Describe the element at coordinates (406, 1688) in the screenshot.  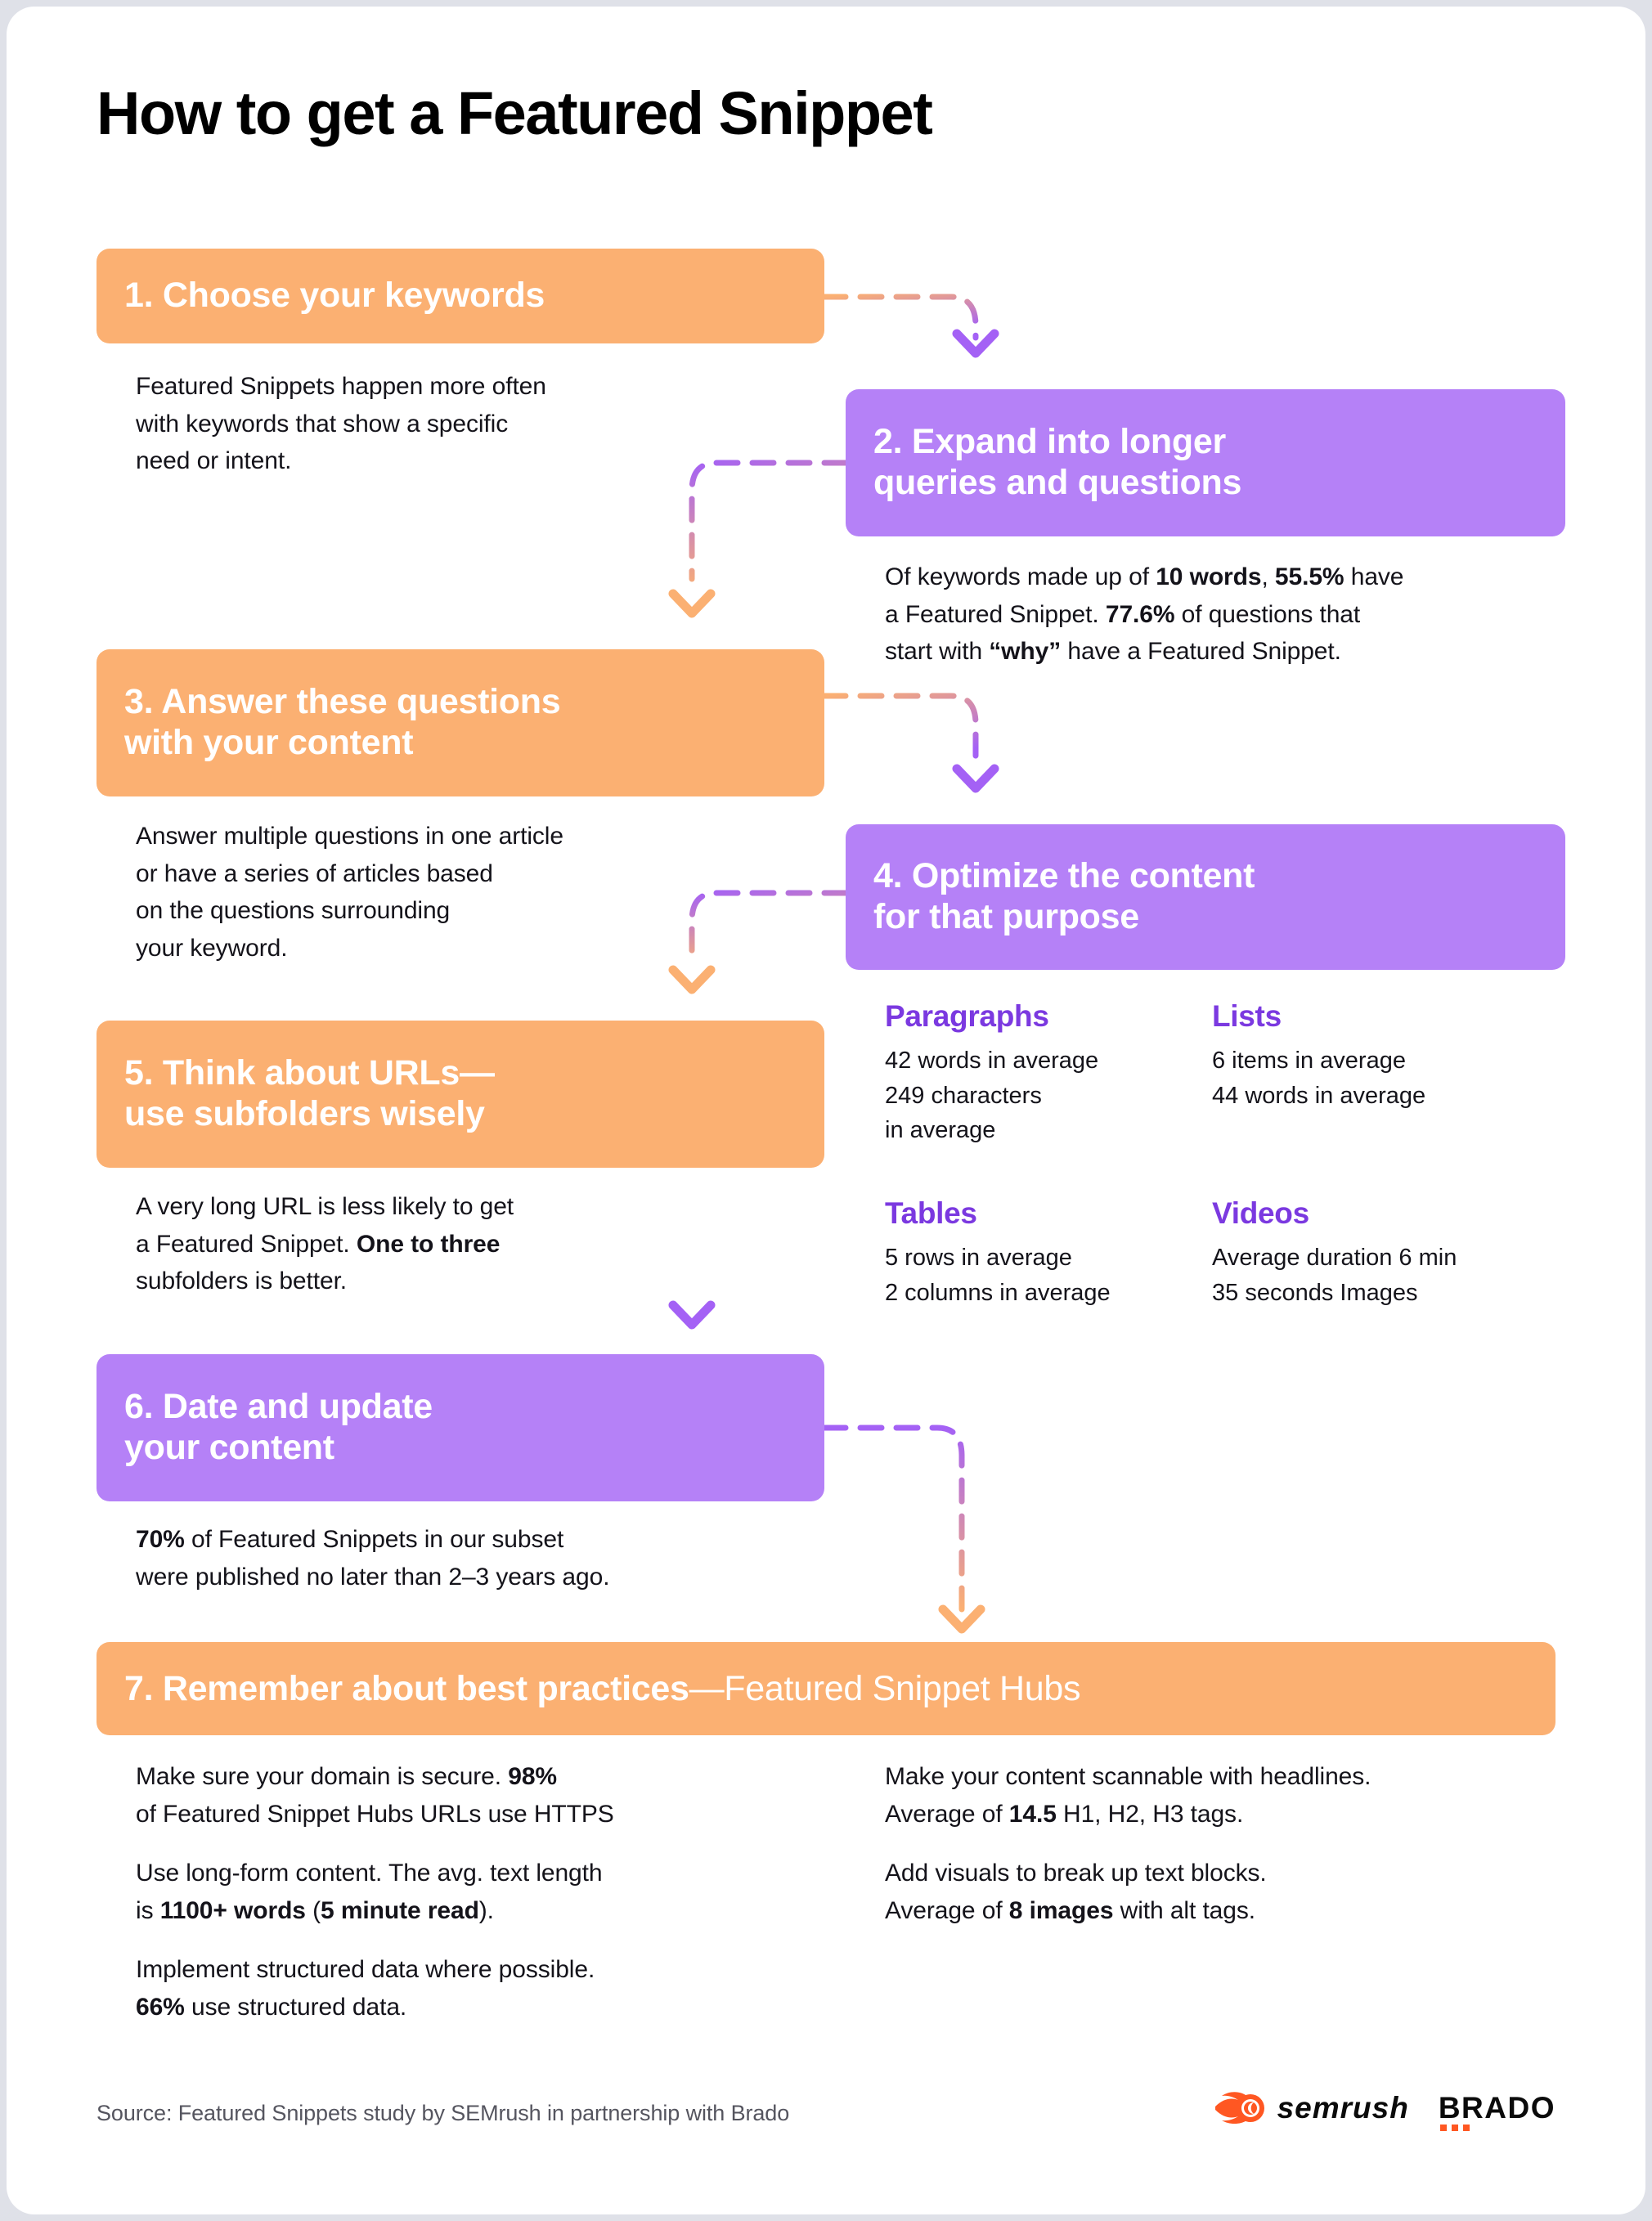
I see `step-7-heading-strong: 7. Remember about best practices` at that location.